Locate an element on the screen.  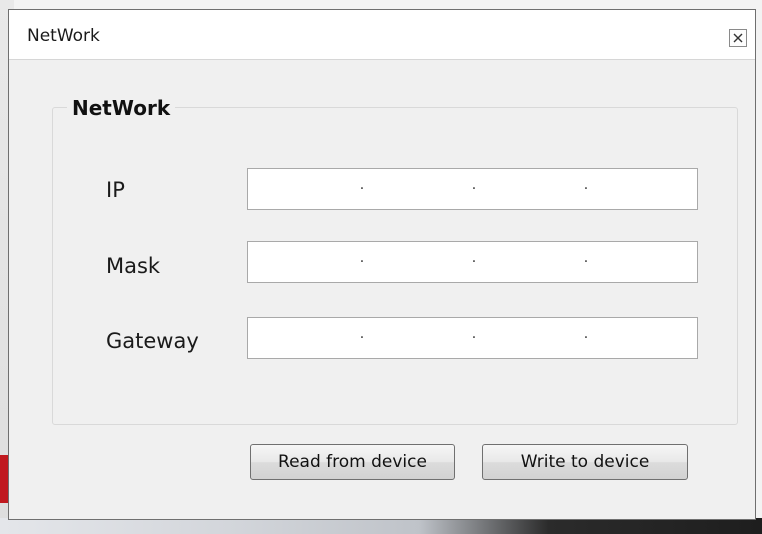
groupbox-title: NetWork is located at coordinates (121, 108).